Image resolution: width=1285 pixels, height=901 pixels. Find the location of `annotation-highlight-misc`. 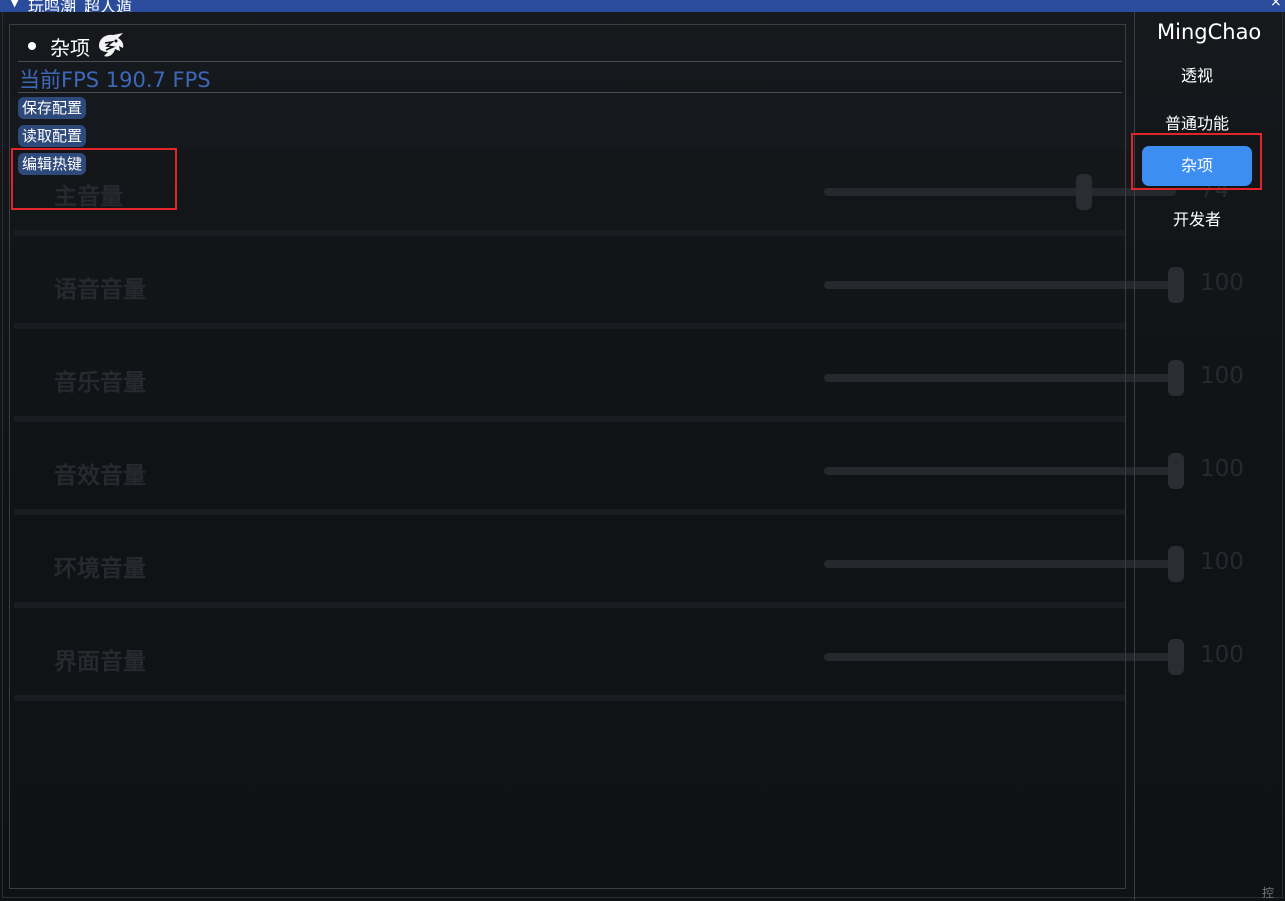

annotation-highlight-misc is located at coordinates (1196, 161).